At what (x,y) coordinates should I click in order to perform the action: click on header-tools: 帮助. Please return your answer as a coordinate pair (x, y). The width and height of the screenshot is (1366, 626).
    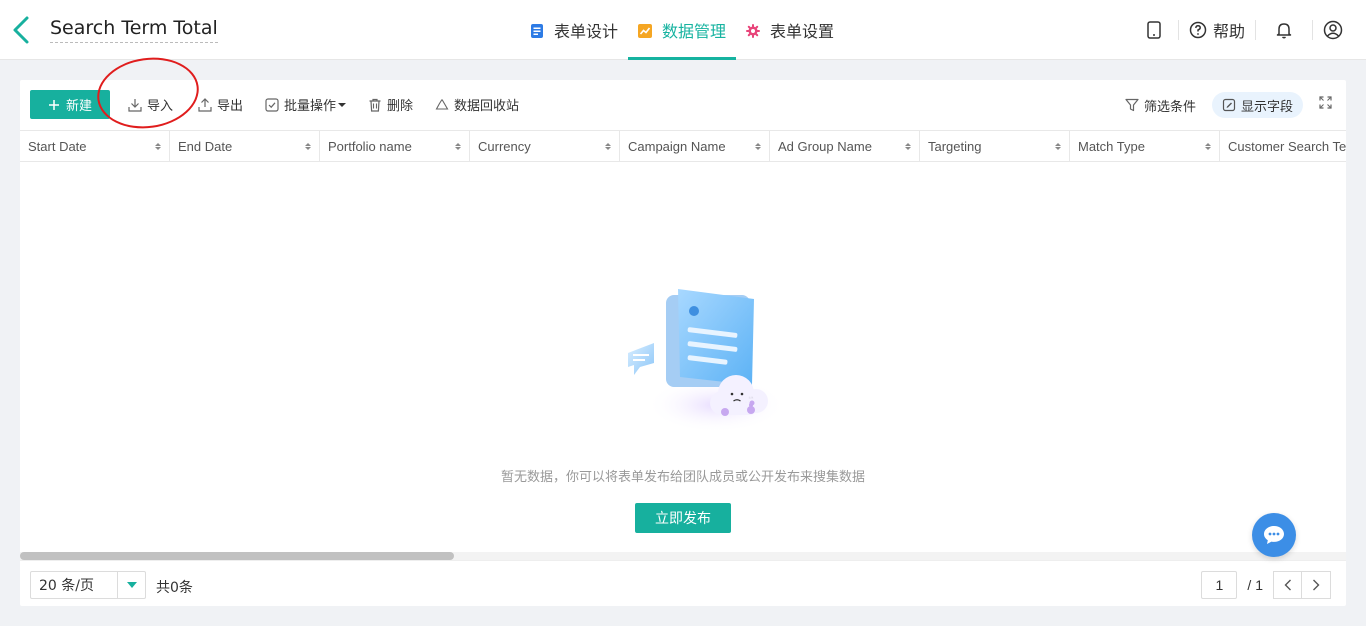
    Looking at the image, I should click on (1256, 30).